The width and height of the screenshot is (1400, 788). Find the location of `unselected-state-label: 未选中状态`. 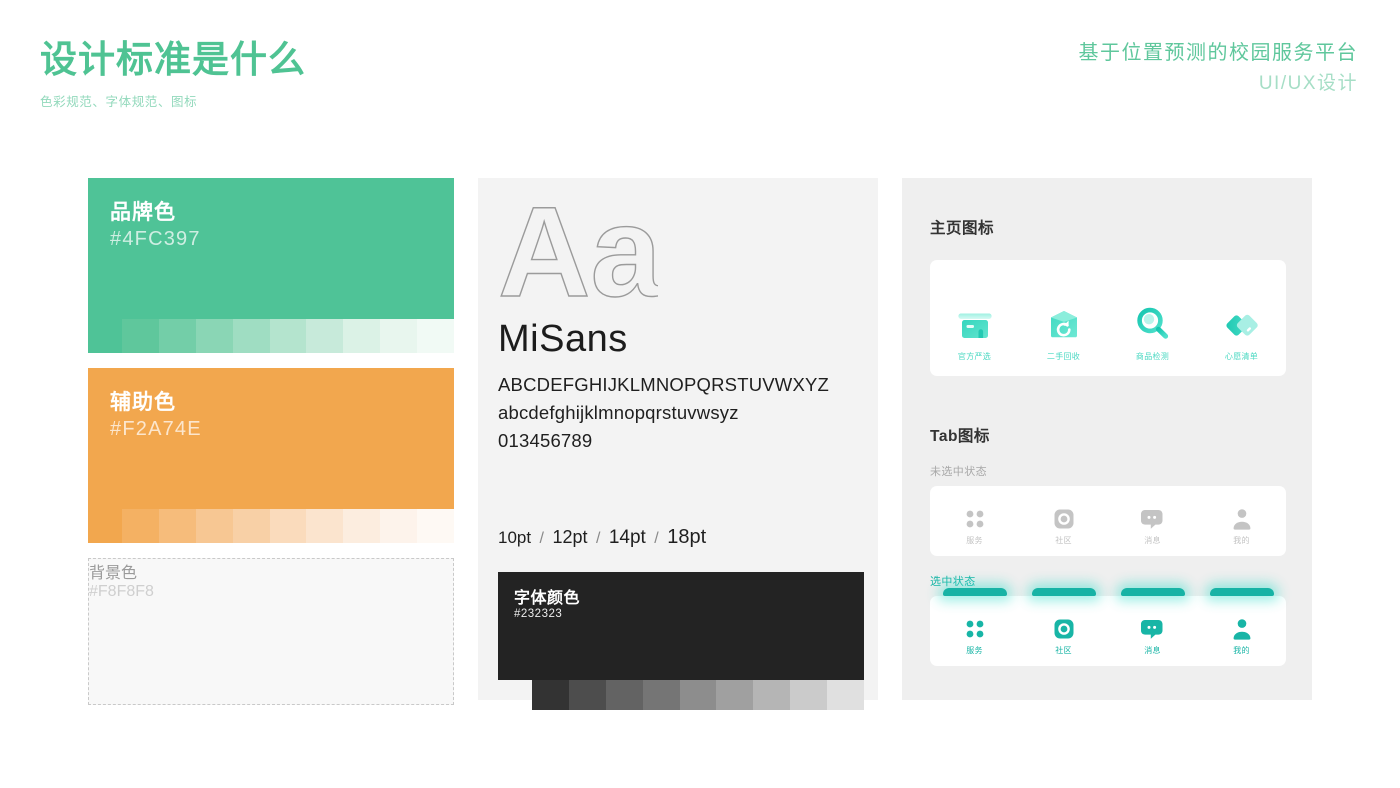

unselected-state-label: 未选中状态 is located at coordinates (958, 472).